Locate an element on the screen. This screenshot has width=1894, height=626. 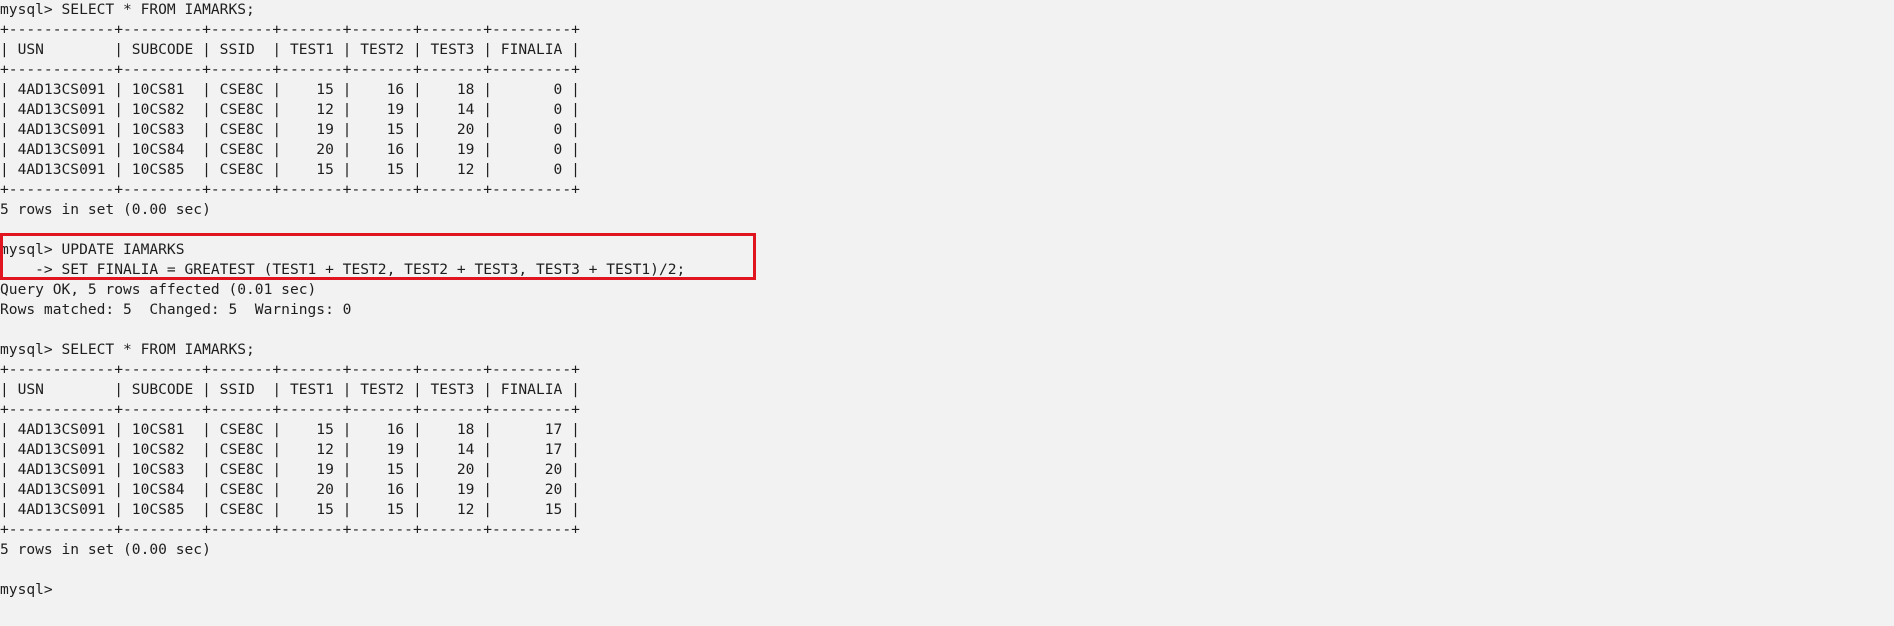
result-status-line: Query OK, 5 rows affected (0.01 sec) is located at coordinates (158, 289).